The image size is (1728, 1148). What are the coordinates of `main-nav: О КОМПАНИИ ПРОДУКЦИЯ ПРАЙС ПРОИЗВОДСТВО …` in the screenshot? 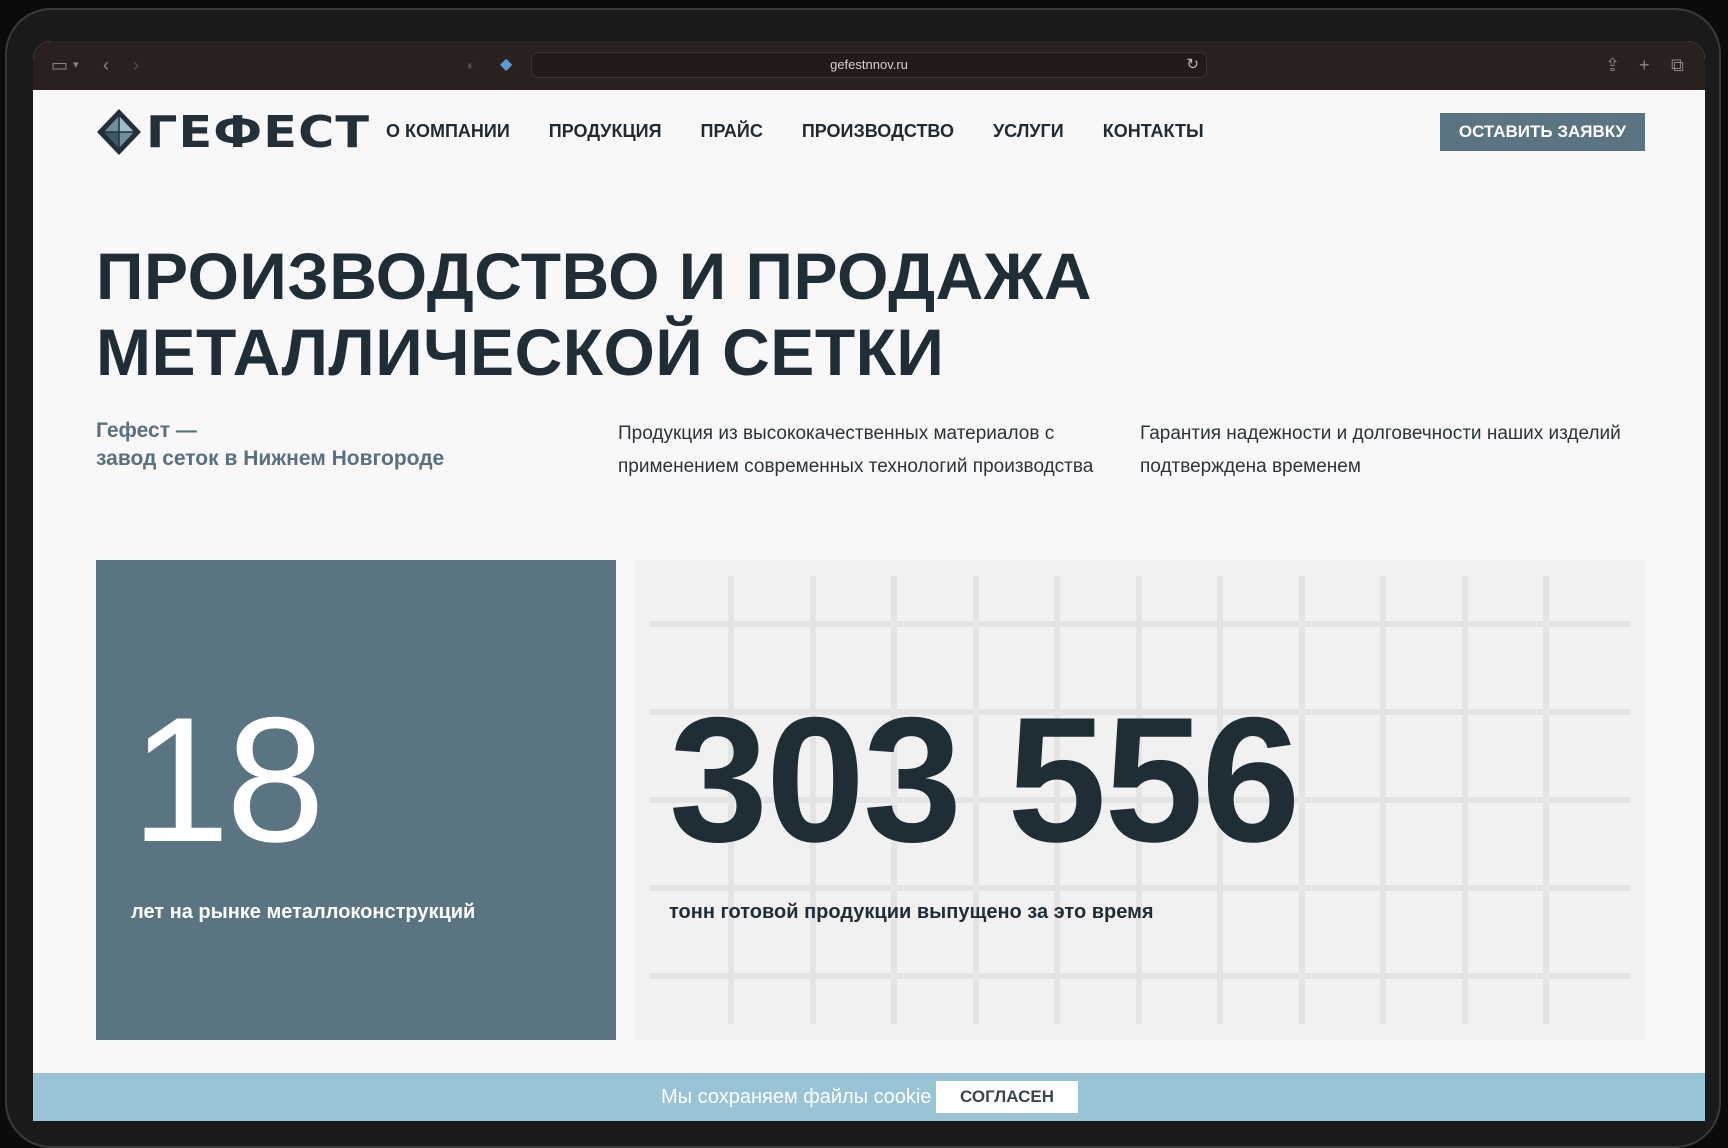 It's located at (814, 131).